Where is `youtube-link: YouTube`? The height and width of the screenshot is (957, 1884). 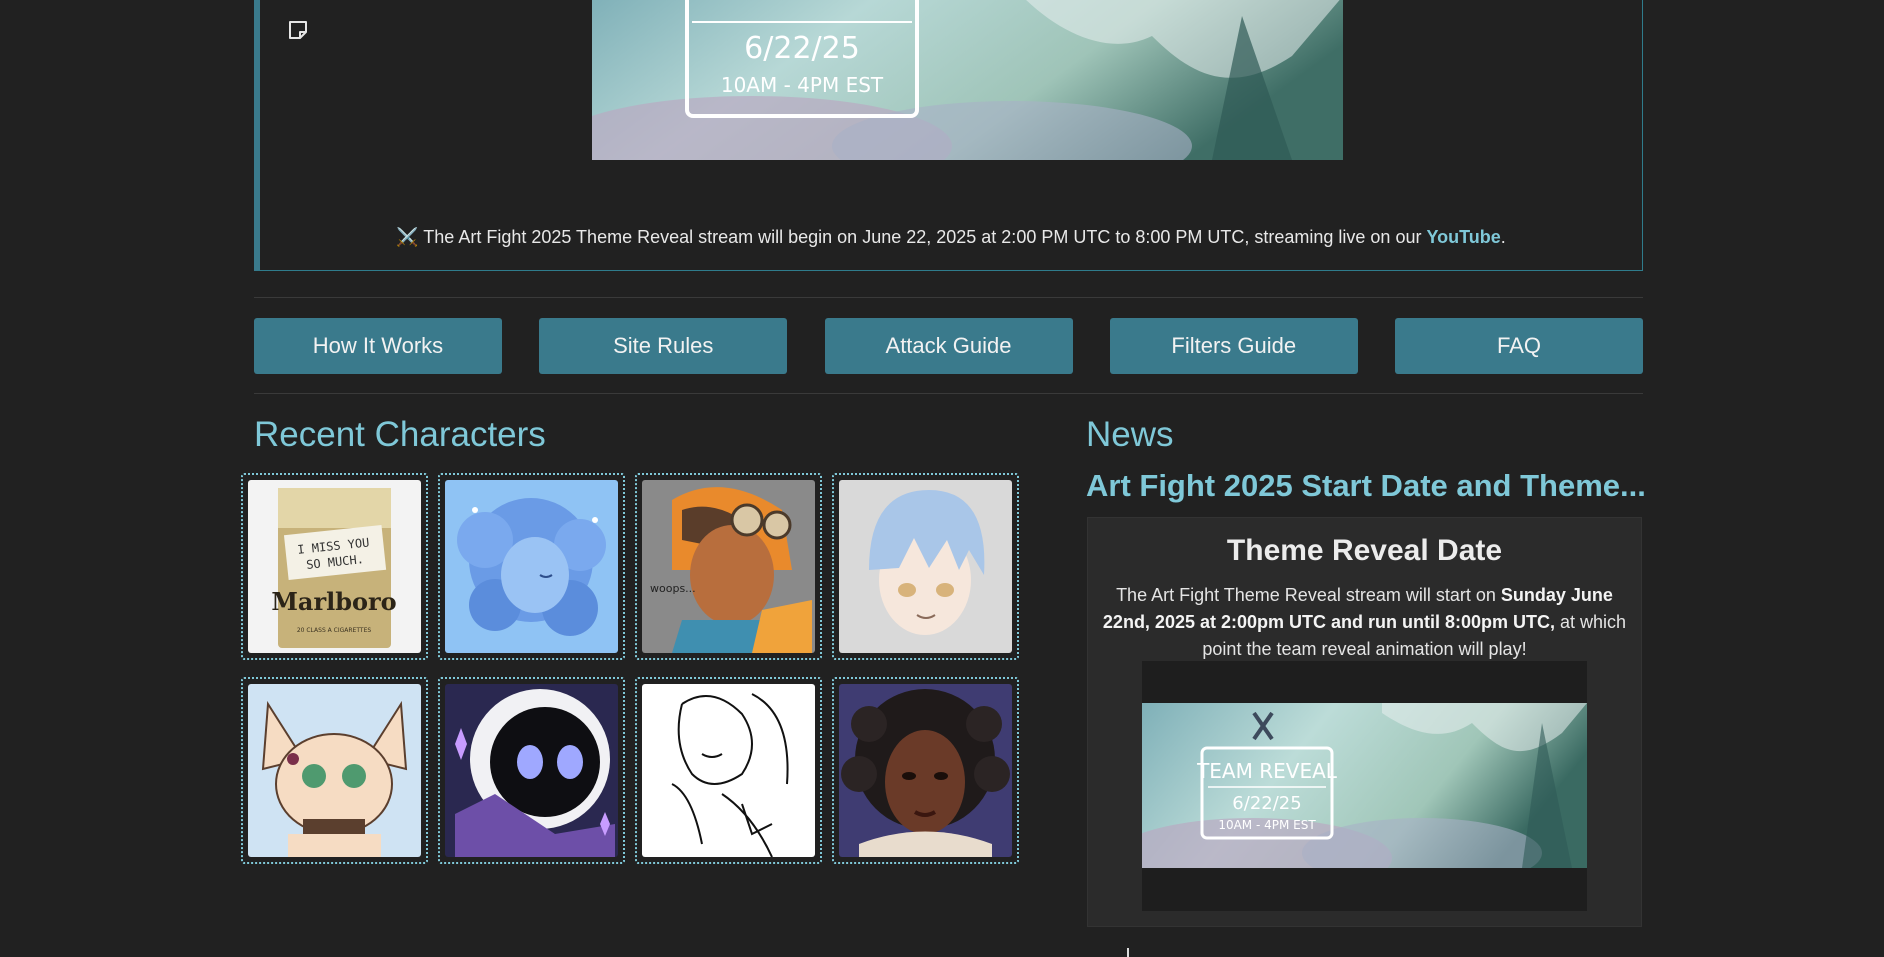 youtube-link: YouTube is located at coordinates (1463, 237).